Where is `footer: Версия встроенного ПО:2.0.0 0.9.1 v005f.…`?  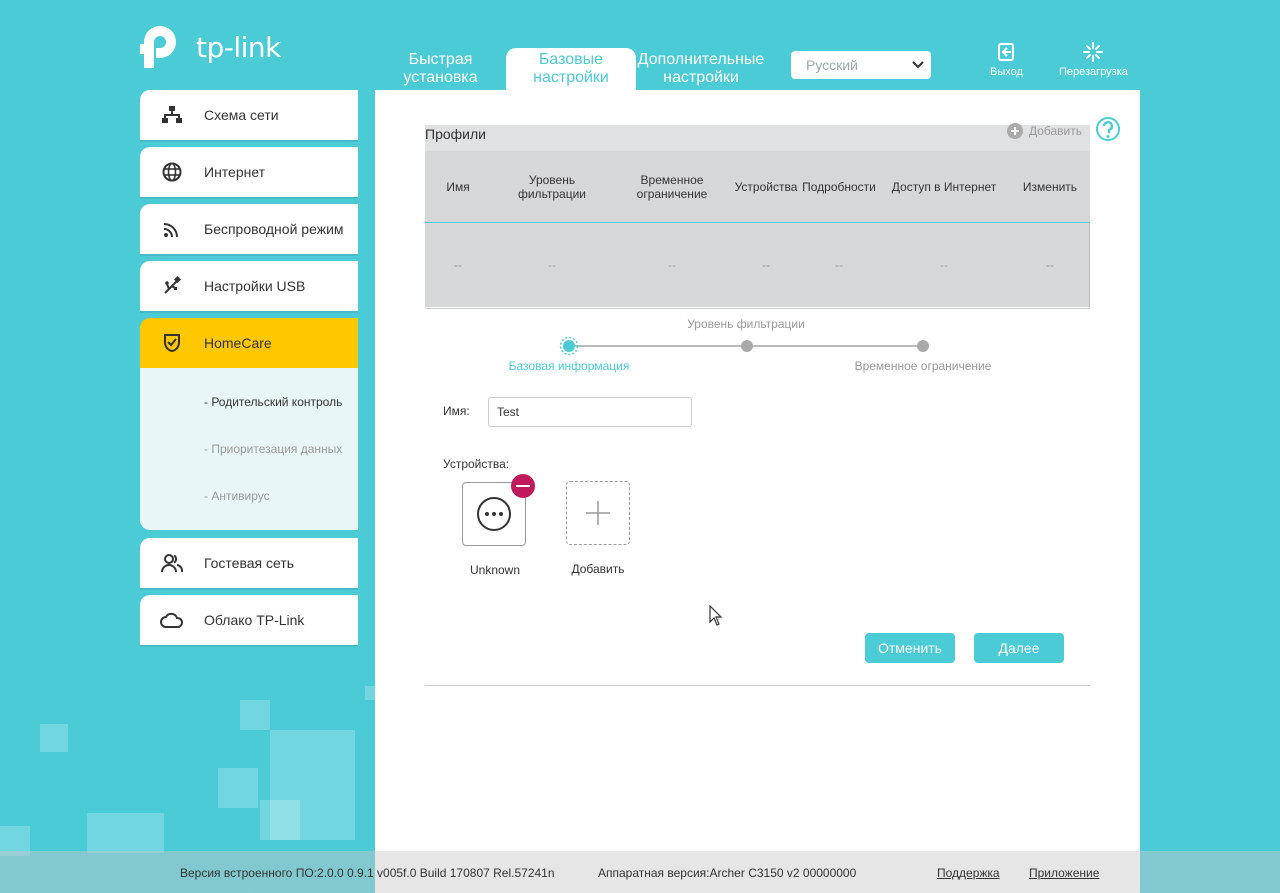 footer: Версия встроенного ПО:2.0.0 0.9.1 v005f.… is located at coordinates (640, 872).